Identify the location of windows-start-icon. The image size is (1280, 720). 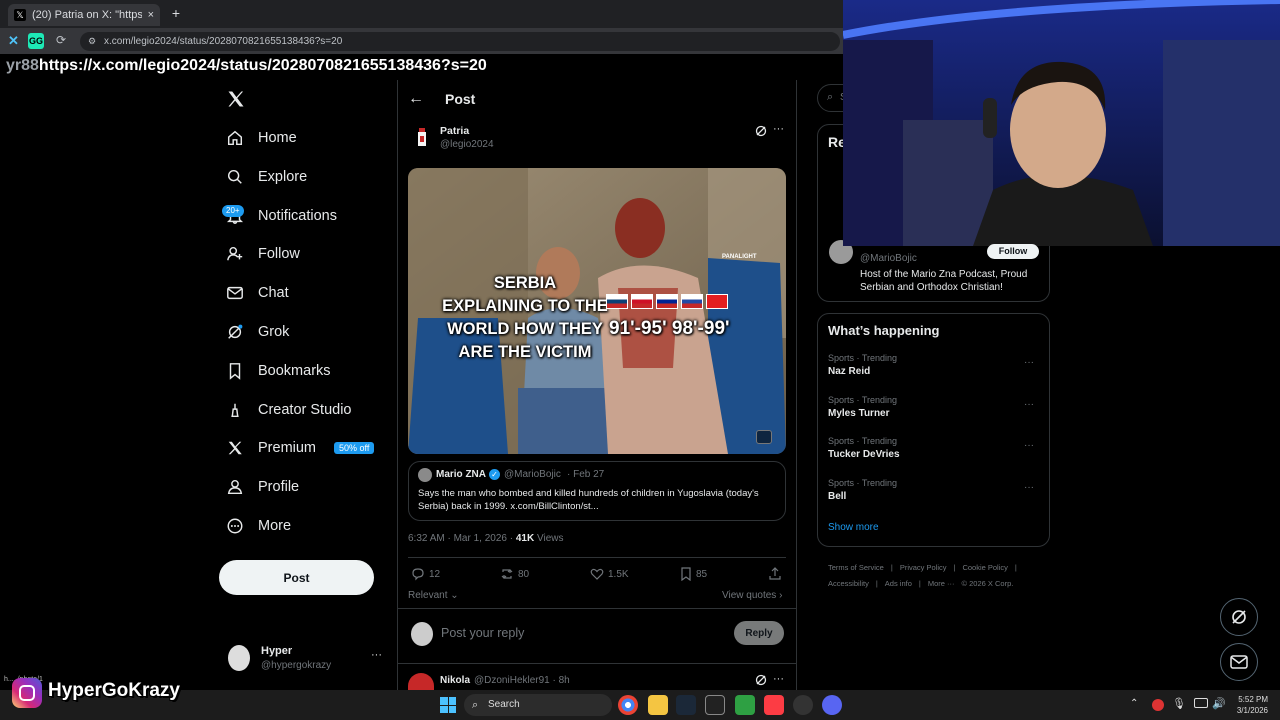
(448, 705).